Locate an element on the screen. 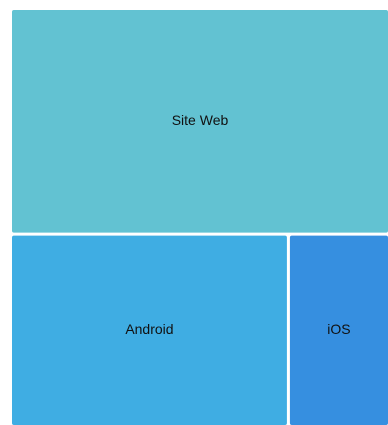 This screenshot has height=425, width=388. treemap-label-android: Android is located at coordinates (149, 329).